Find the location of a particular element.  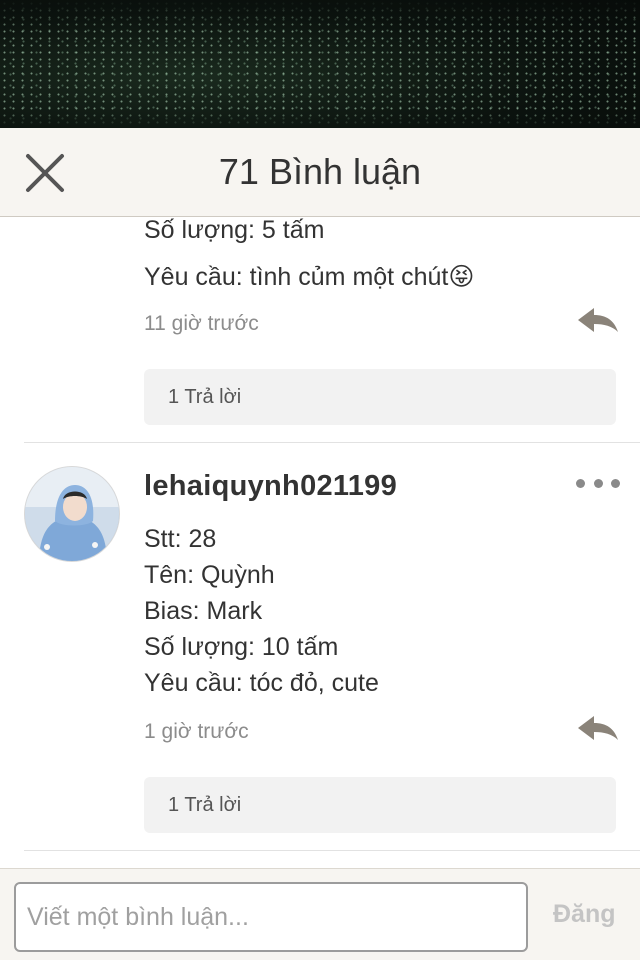

comment-line: Stt: 28 is located at coordinates (180, 539).